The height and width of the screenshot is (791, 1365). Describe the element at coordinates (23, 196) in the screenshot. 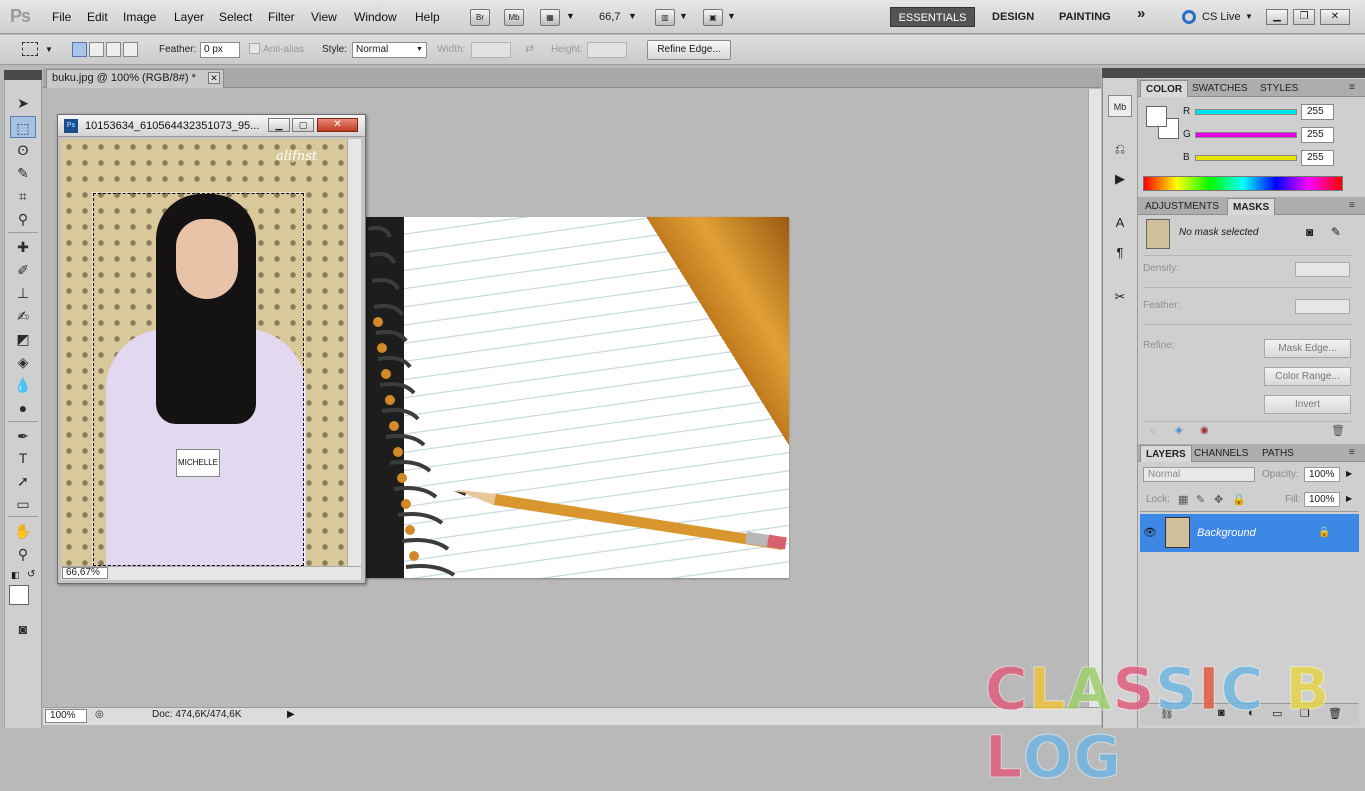

I see `crop-tool-icon: ⌗` at that location.